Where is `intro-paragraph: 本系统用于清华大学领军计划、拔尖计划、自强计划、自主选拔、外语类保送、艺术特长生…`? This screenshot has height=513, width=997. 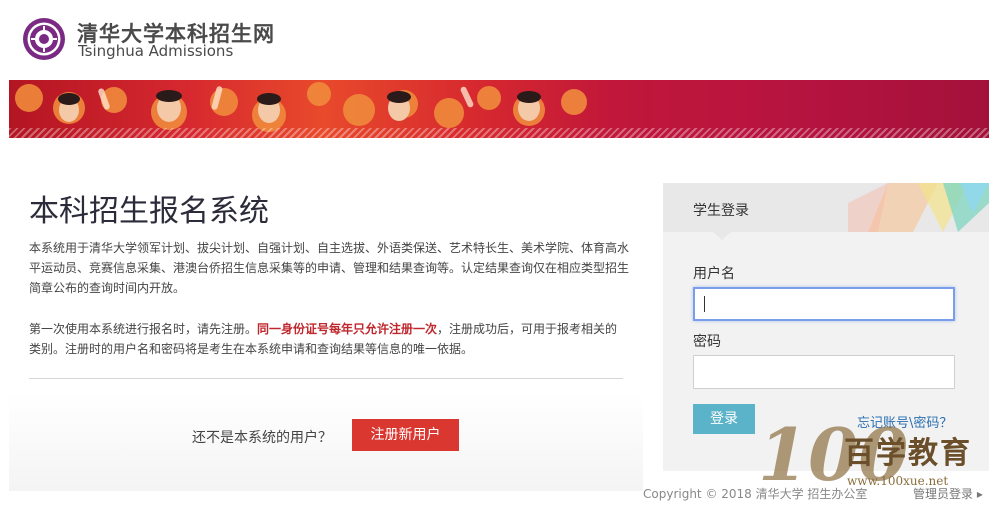
intro-paragraph: 本系统用于清华大学领军计划、拔尖计划、自强计划、自主选拔、外语类保送、艺术特长生… is located at coordinates (329, 268).